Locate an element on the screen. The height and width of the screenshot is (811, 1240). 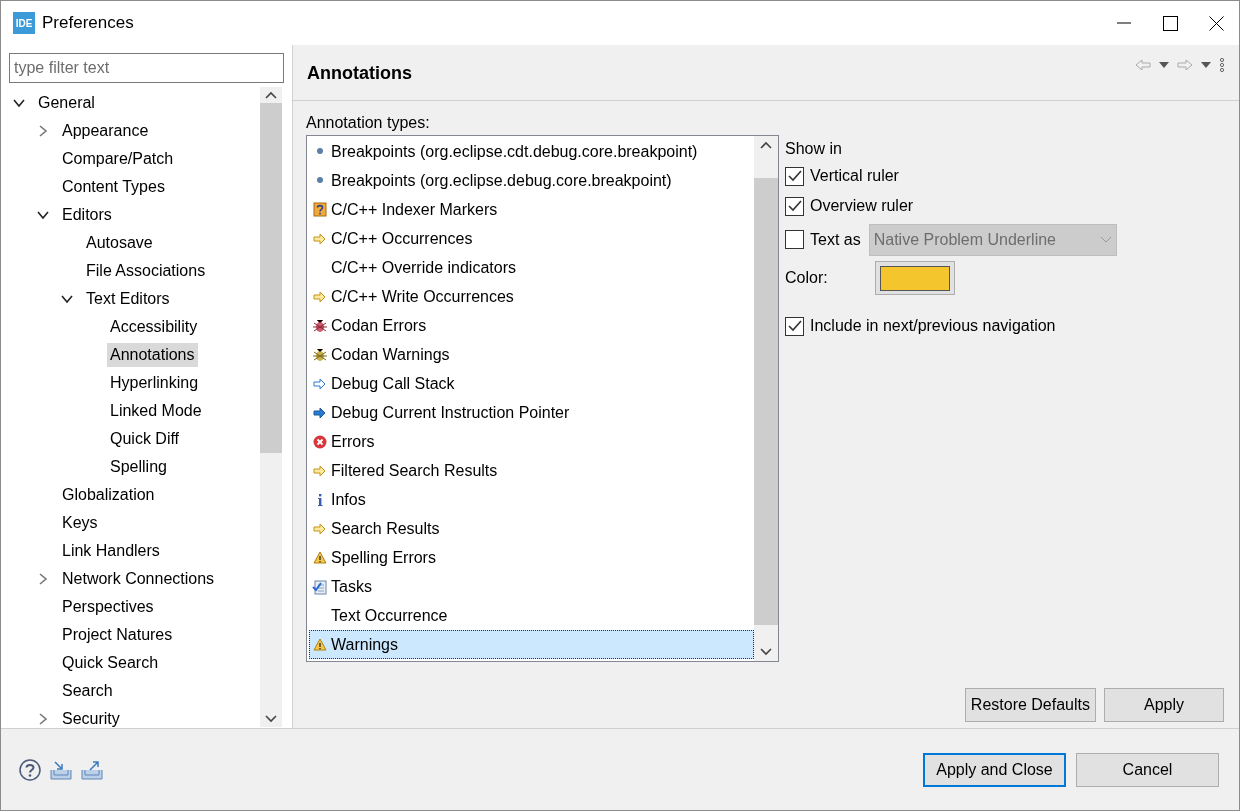
annotation-type-item: Text Occurrence is located at coordinates (531, 615).